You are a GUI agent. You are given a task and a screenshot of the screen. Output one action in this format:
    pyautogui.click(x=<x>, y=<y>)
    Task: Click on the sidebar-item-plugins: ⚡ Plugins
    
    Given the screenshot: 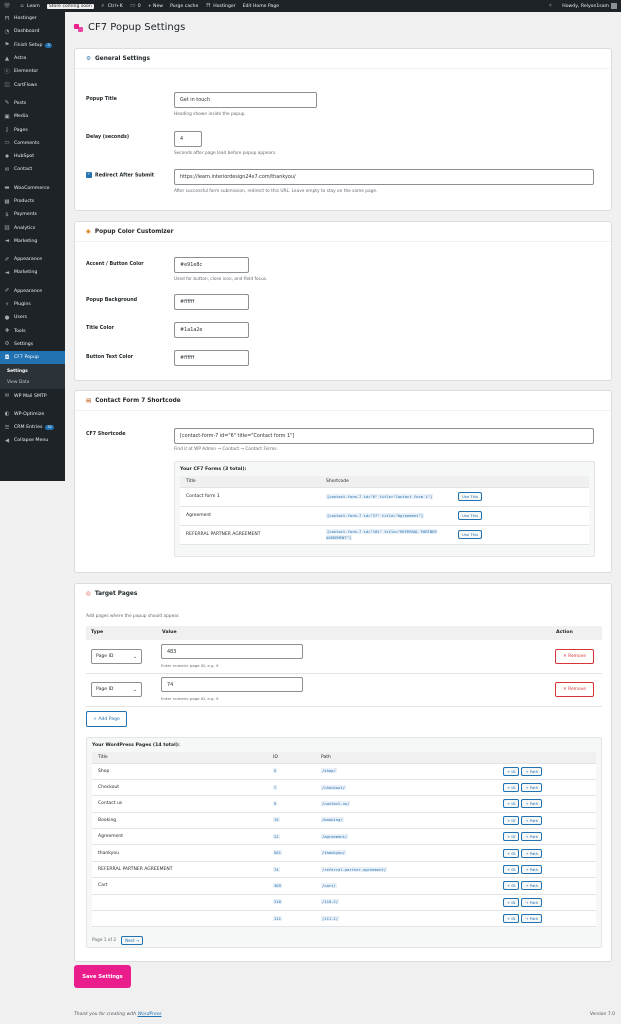 What is the action you would take?
    pyautogui.click(x=32, y=304)
    